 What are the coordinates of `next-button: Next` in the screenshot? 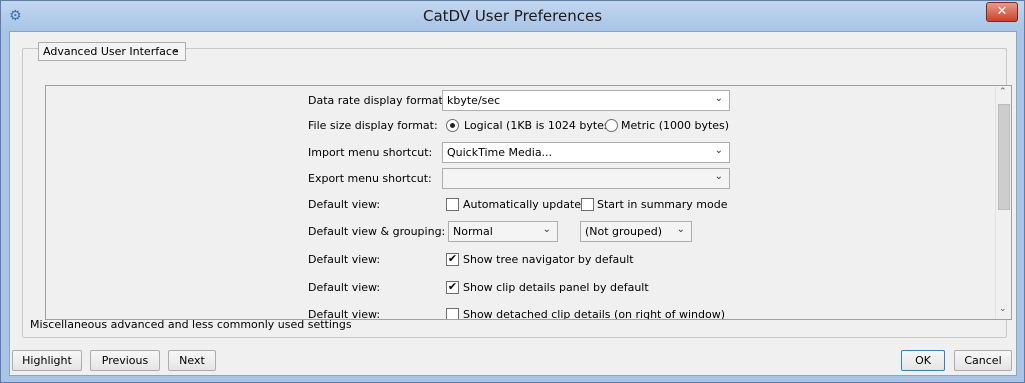 It's located at (192, 360).